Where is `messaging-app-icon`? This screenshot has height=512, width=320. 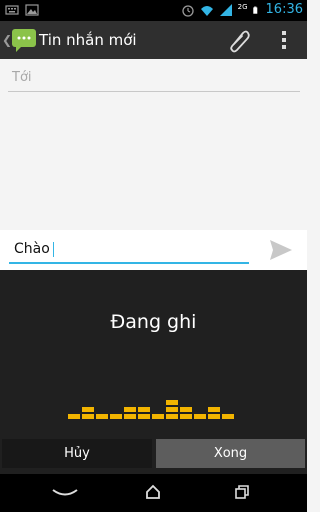
messaging-app-icon is located at coordinates (24, 40).